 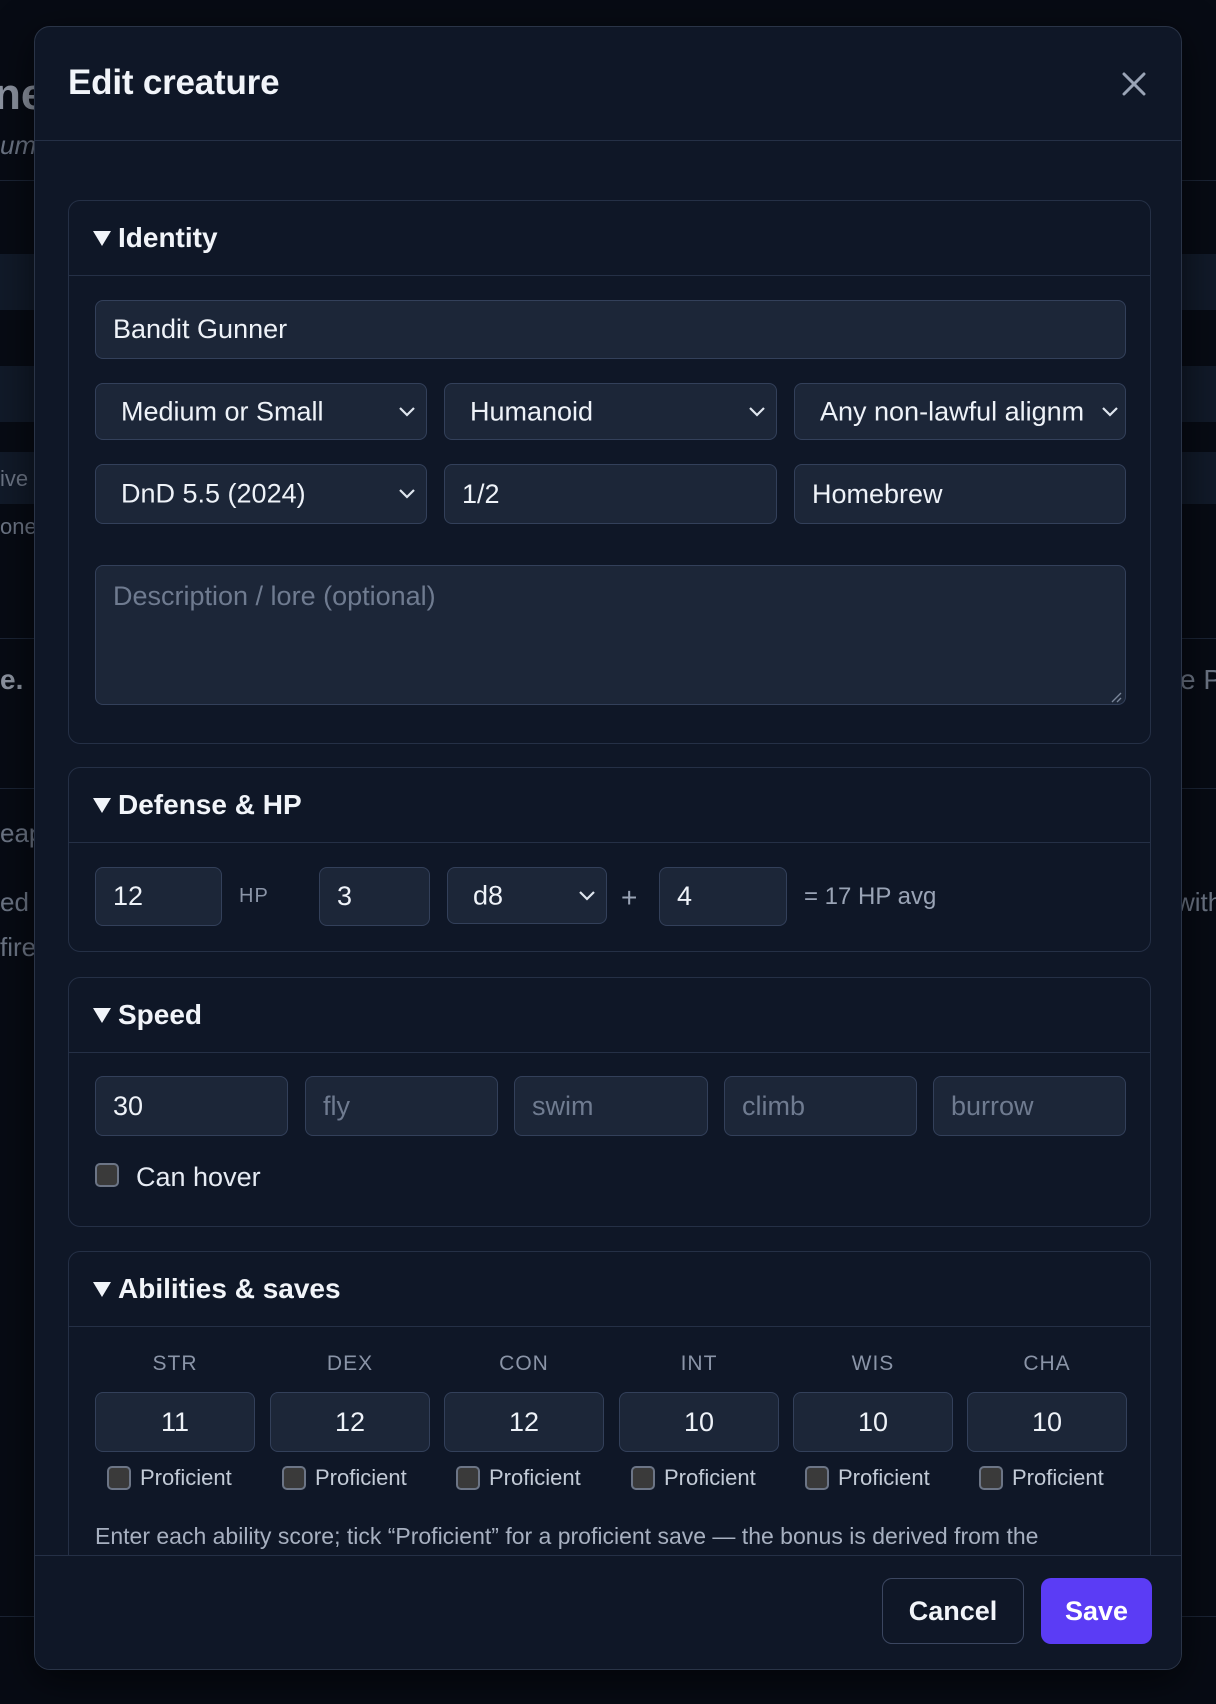 What do you see at coordinates (1096, 1611) in the screenshot?
I see `save-button: Save` at bounding box center [1096, 1611].